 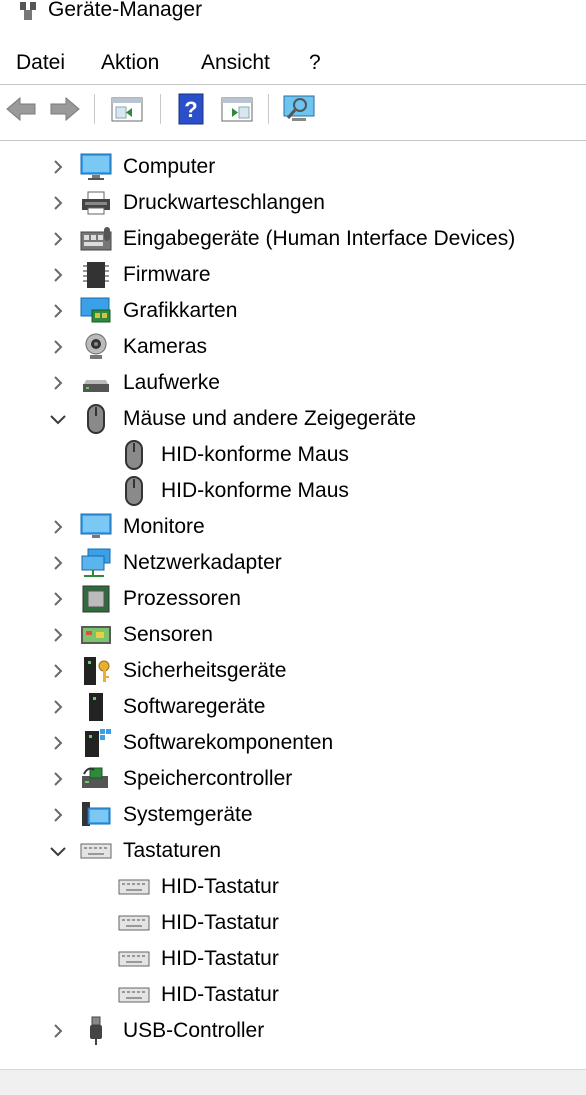 I want to click on tree-item-sensoren: Sensoren, so click(x=293, y=635).